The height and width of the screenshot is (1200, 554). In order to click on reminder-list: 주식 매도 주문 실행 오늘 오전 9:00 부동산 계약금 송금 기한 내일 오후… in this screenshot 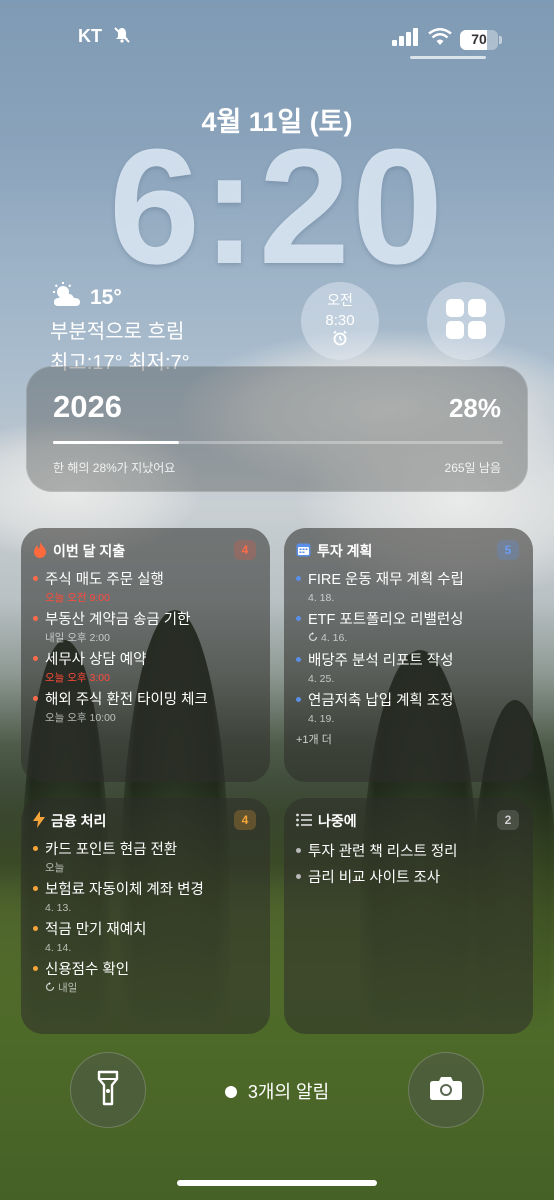, I will do `click(146, 650)`.